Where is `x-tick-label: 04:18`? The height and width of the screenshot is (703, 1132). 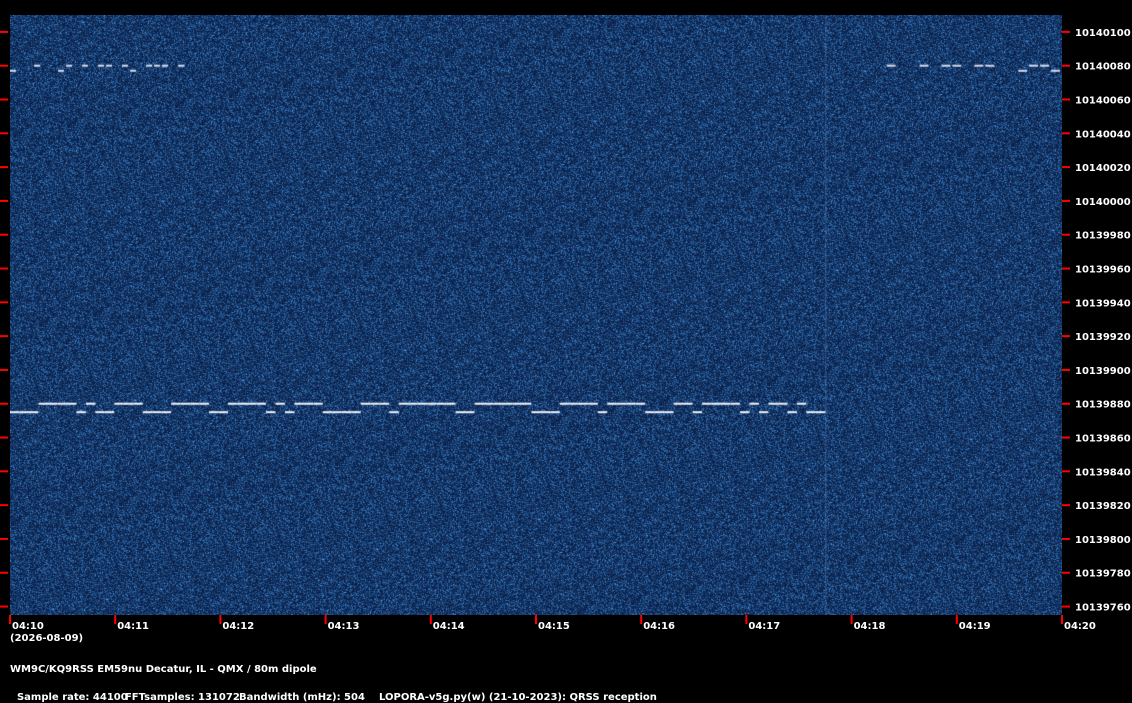 x-tick-label: 04:18 is located at coordinates (870, 626).